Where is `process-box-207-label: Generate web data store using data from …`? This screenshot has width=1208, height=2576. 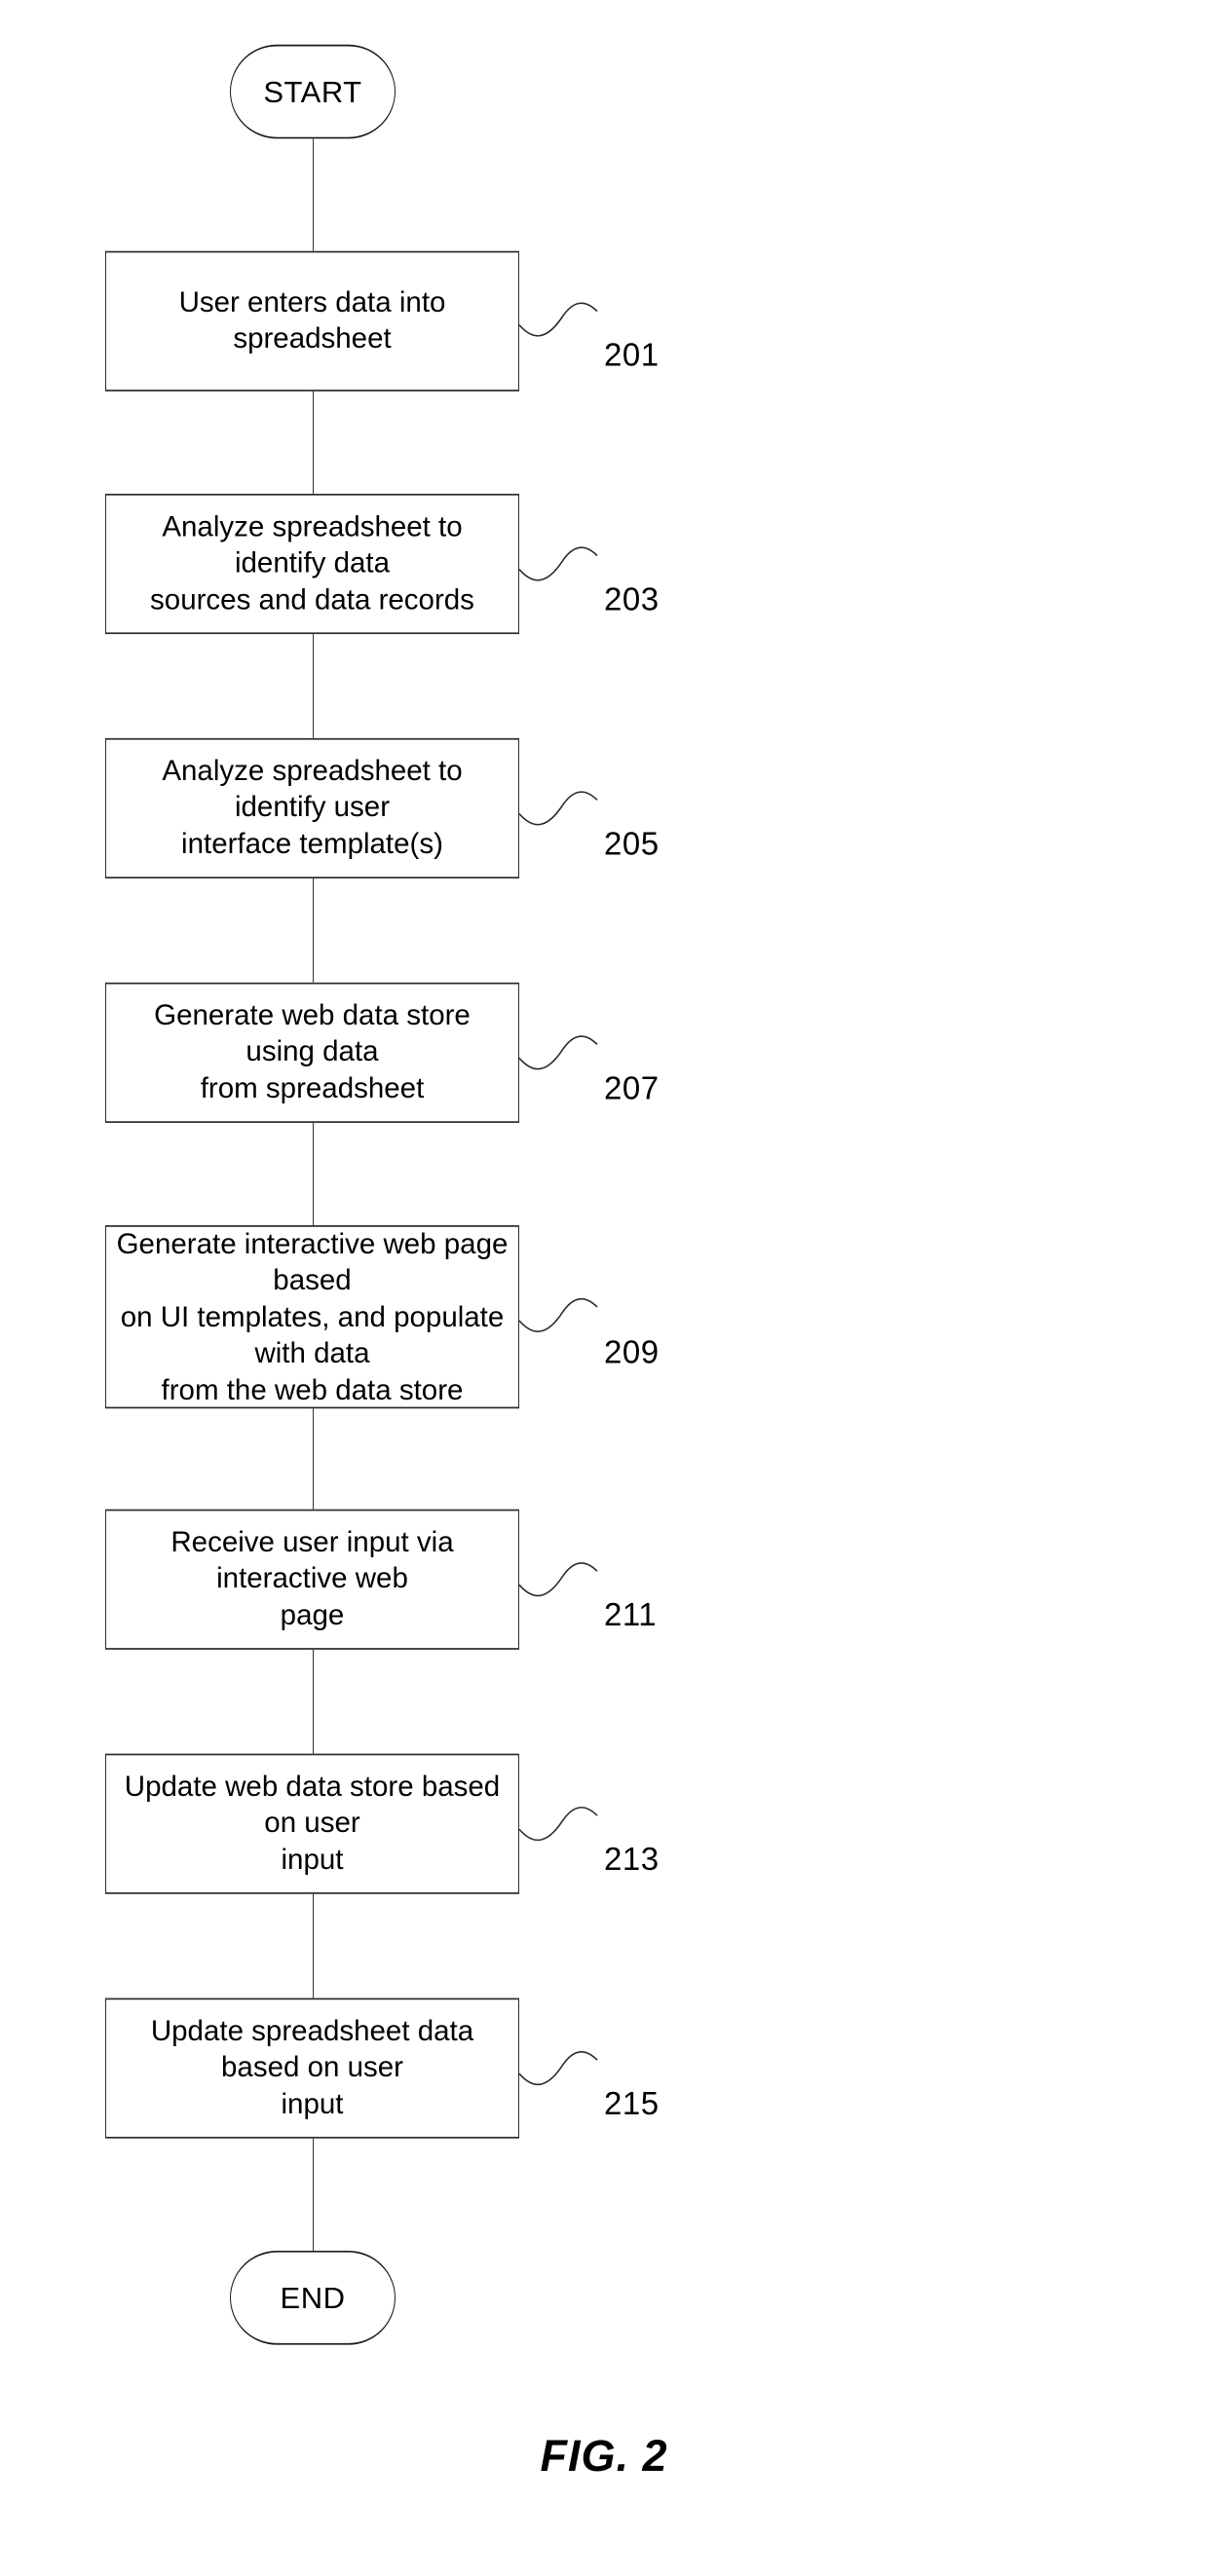
process-box-207-label: Generate web data store using data from … is located at coordinates (312, 1052).